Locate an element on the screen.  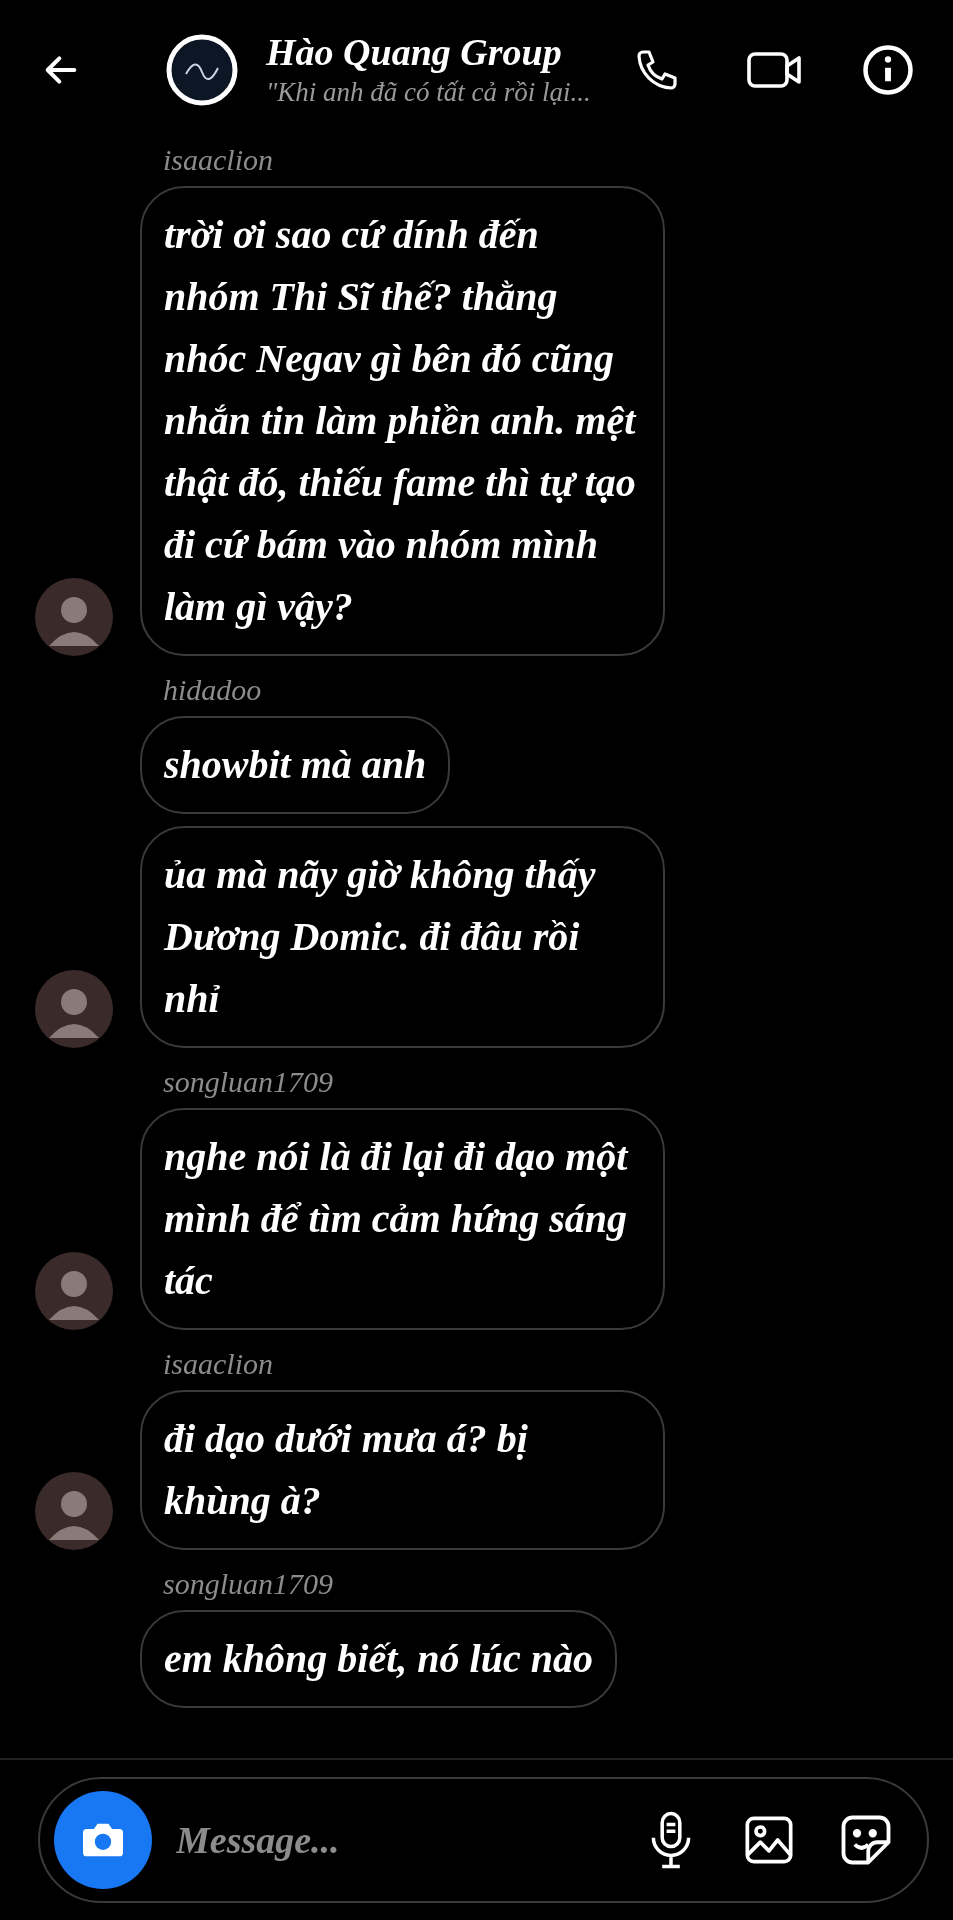
sticker-icon is located at coordinates (866, 1840).